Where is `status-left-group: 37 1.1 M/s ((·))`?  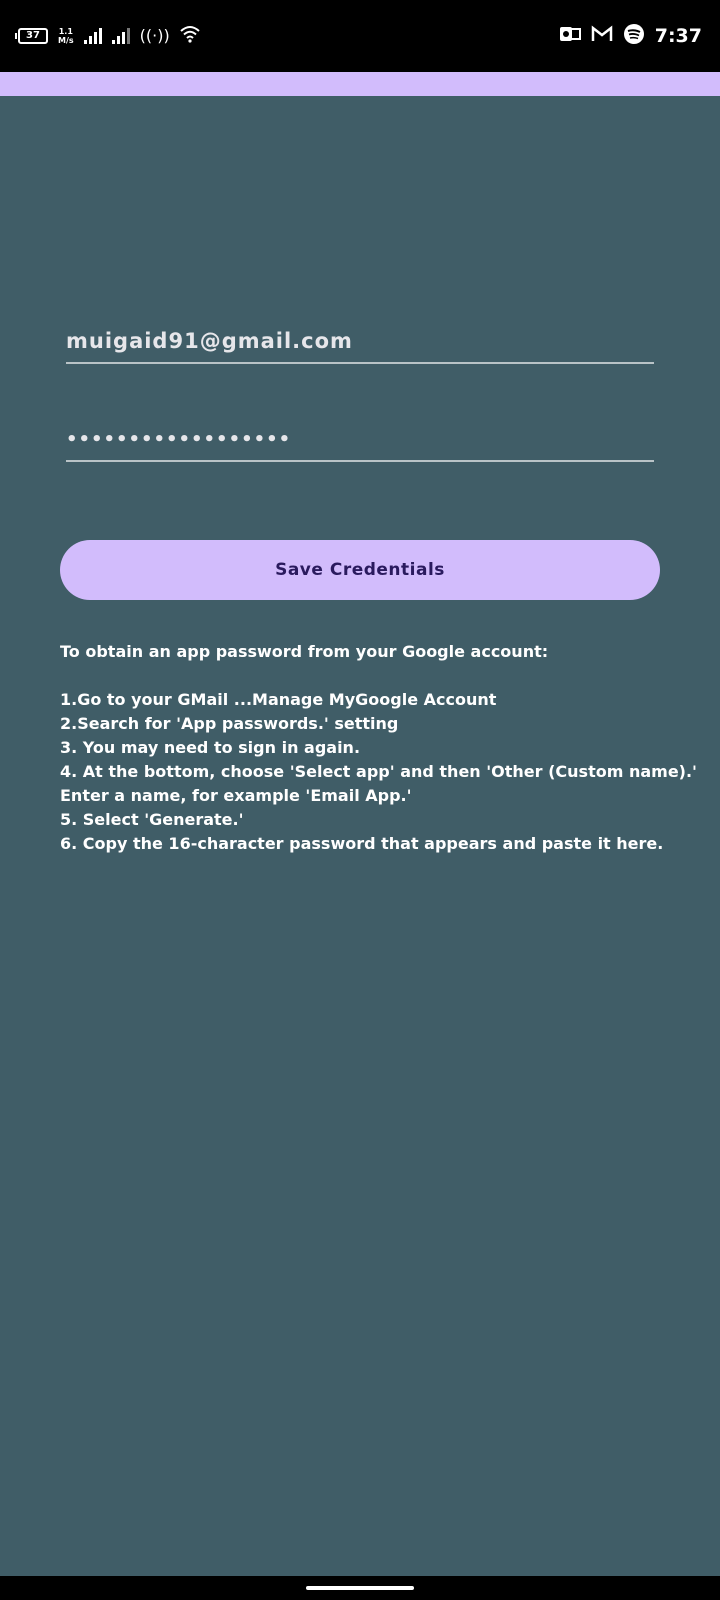 status-left-group: 37 1.1 M/s ((·)) is located at coordinates (107, 36).